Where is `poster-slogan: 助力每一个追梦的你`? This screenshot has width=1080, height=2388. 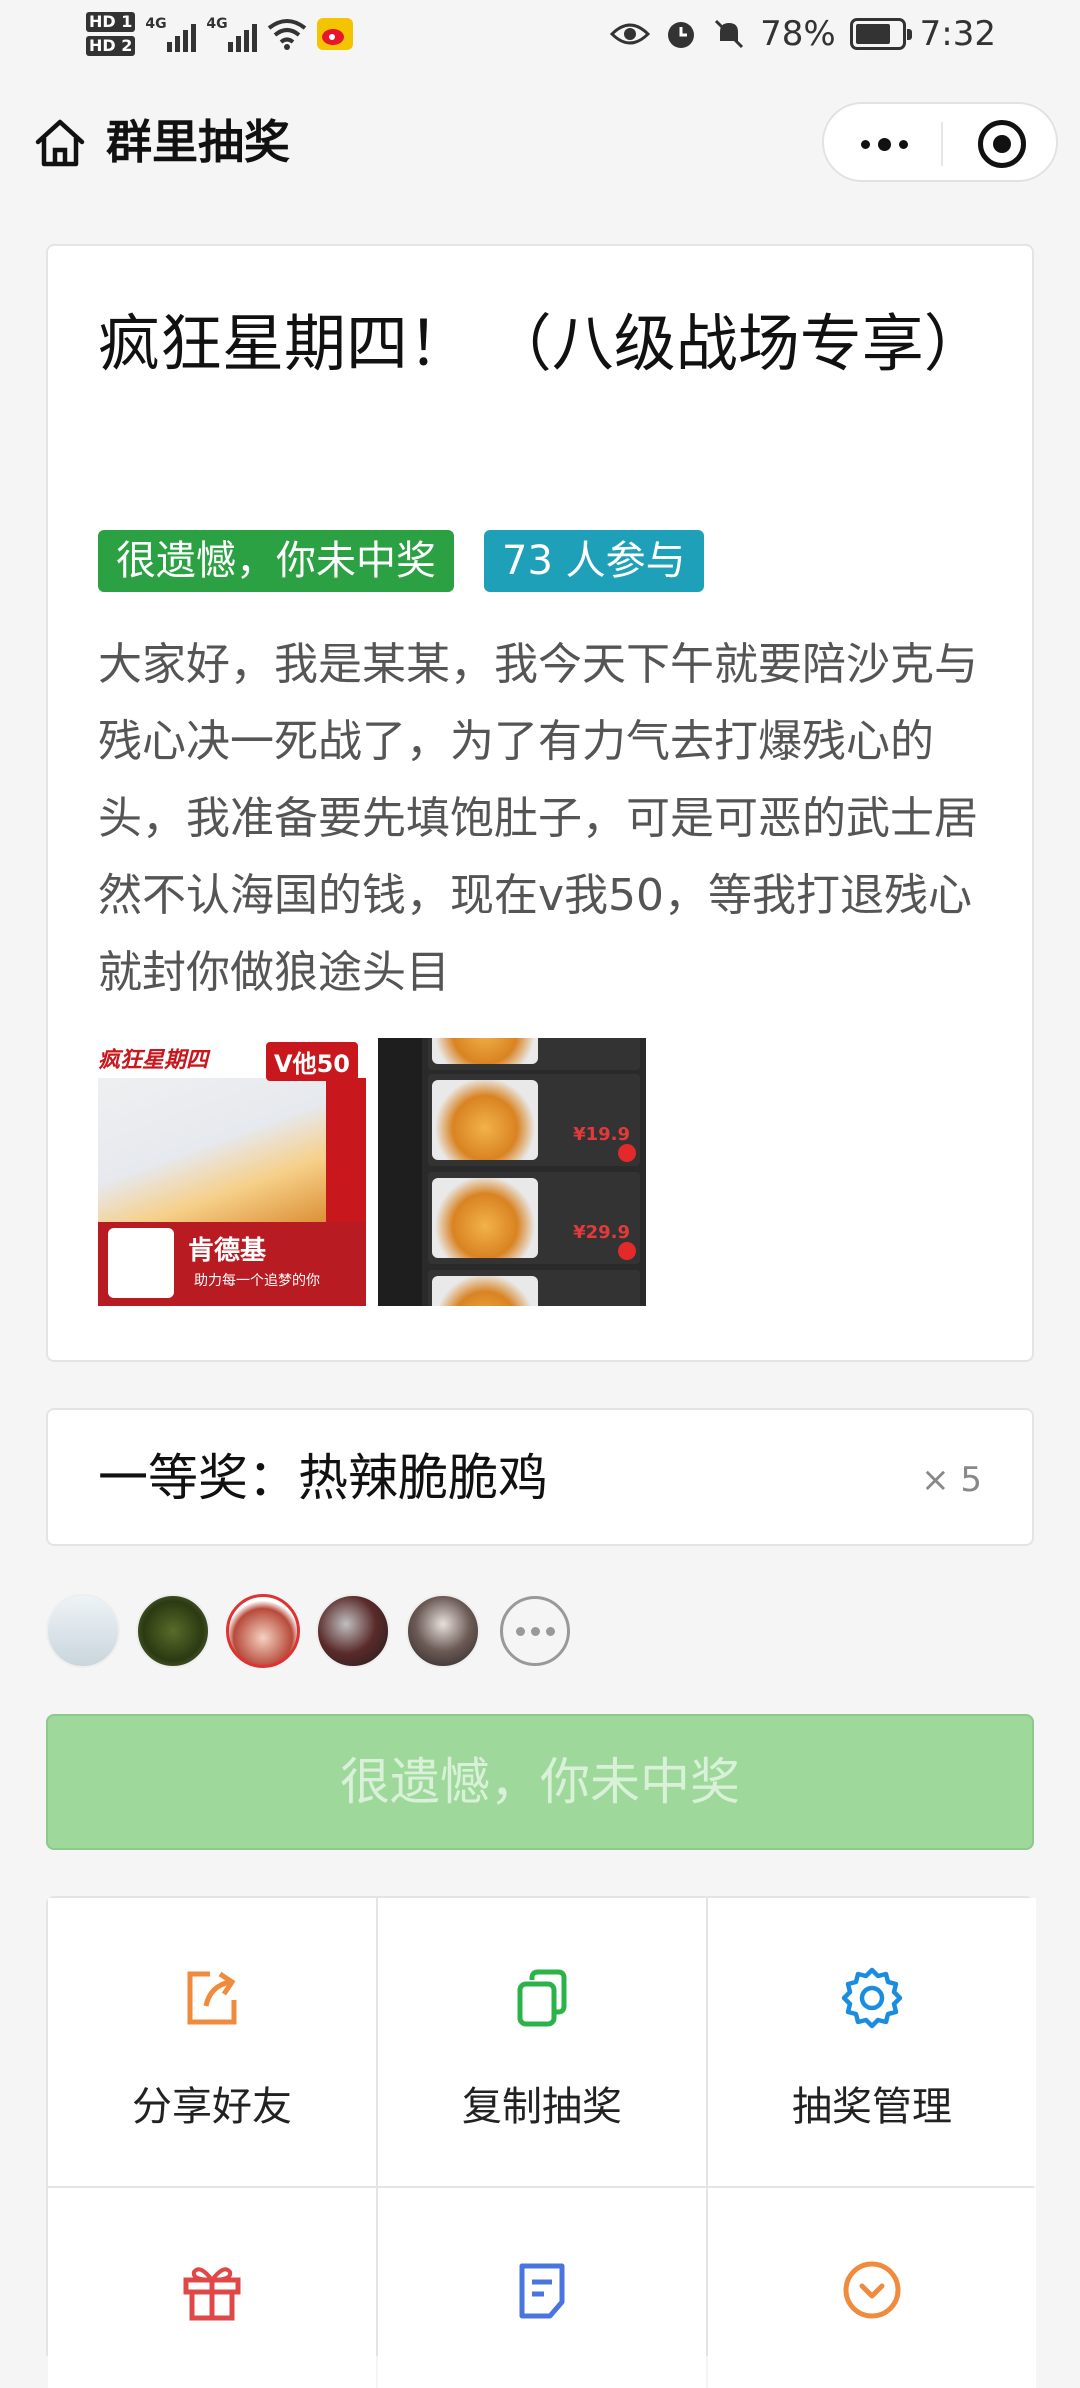 poster-slogan: 助力每一个追梦的你 is located at coordinates (257, 1281).